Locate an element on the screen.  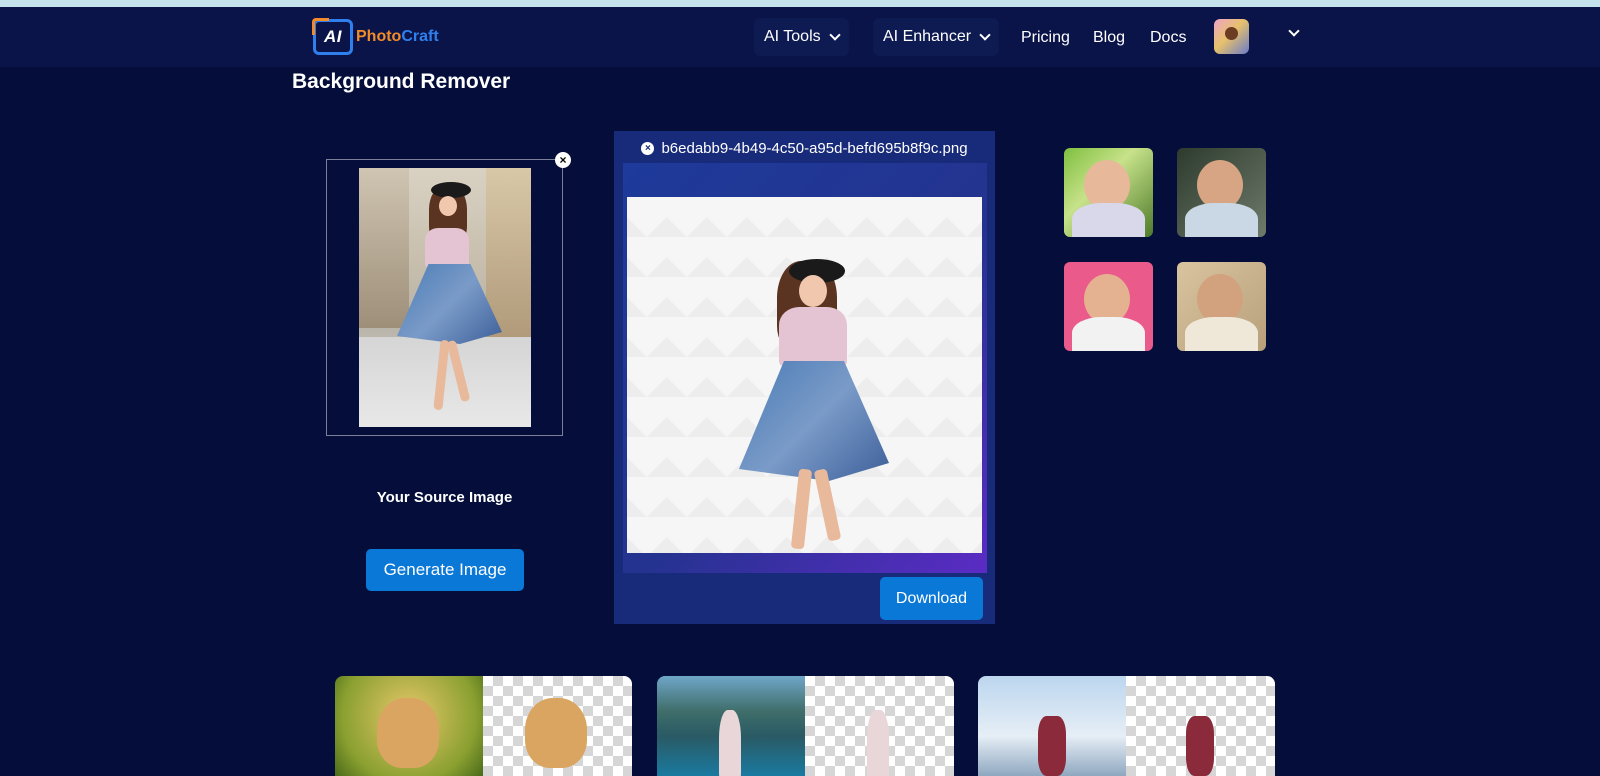
sample-thumbnail-man-with-mask is located at coordinates (1221, 306).